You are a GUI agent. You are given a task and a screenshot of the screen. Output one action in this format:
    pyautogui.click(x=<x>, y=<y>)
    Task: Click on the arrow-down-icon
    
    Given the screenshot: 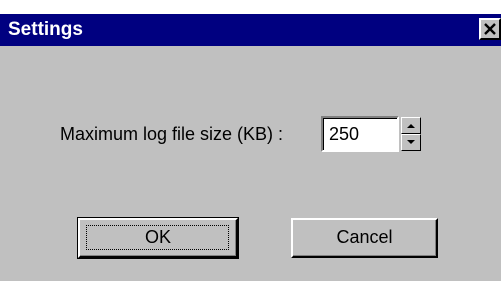 What is the action you would take?
    pyautogui.click(x=411, y=142)
    